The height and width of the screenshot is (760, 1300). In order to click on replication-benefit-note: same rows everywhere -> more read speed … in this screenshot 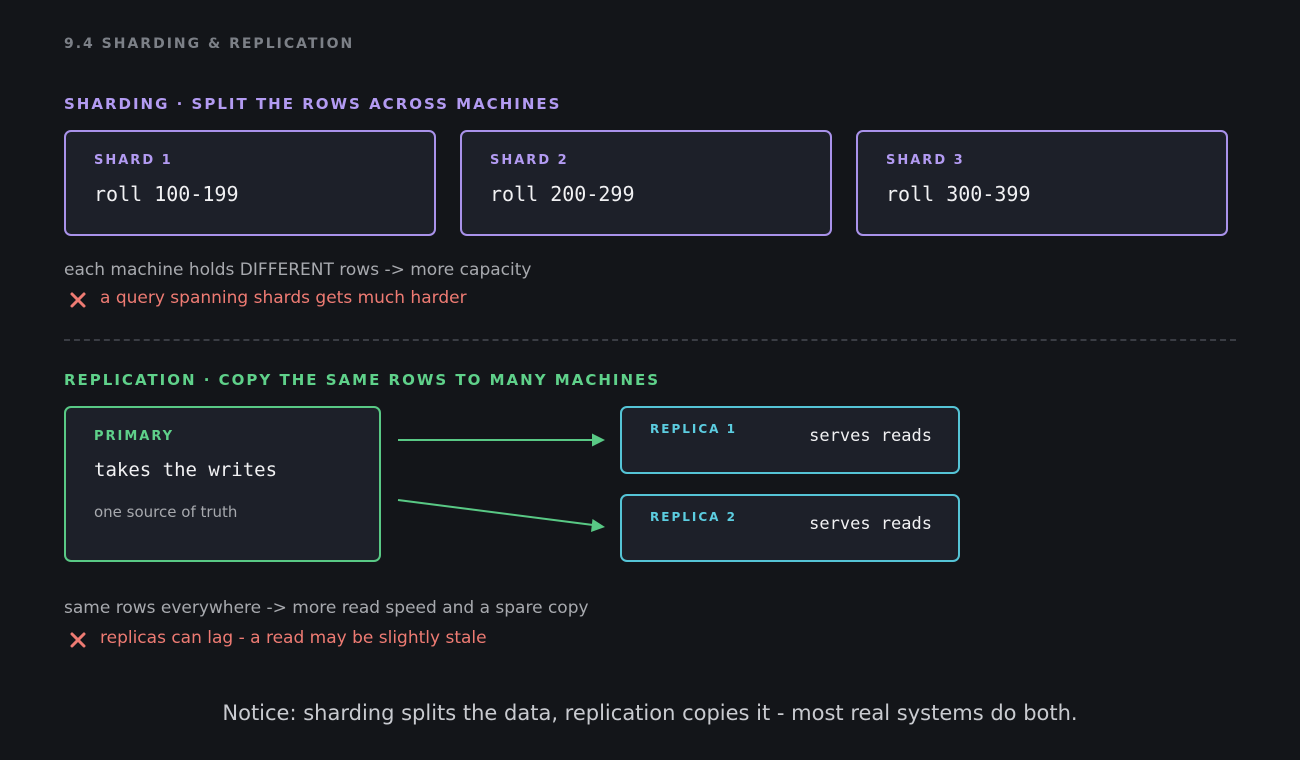, I will do `click(326, 608)`.